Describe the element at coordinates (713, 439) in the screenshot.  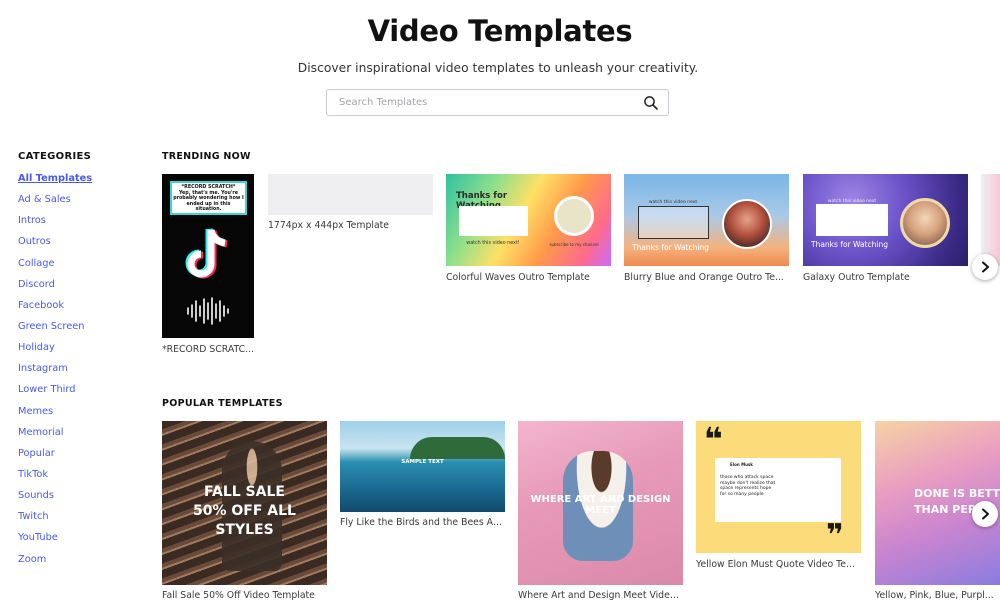
I see `quote-mark-icon: ❝` at that location.